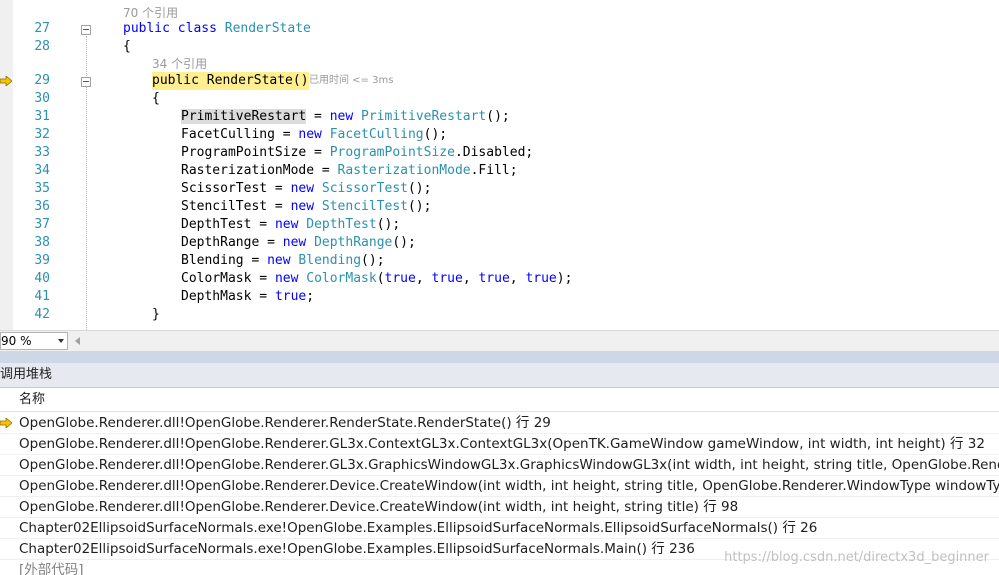 This screenshot has width=999, height=575. What do you see at coordinates (179, 64) in the screenshot?
I see `codelens-ctor-references: 34 个引用` at bounding box center [179, 64].